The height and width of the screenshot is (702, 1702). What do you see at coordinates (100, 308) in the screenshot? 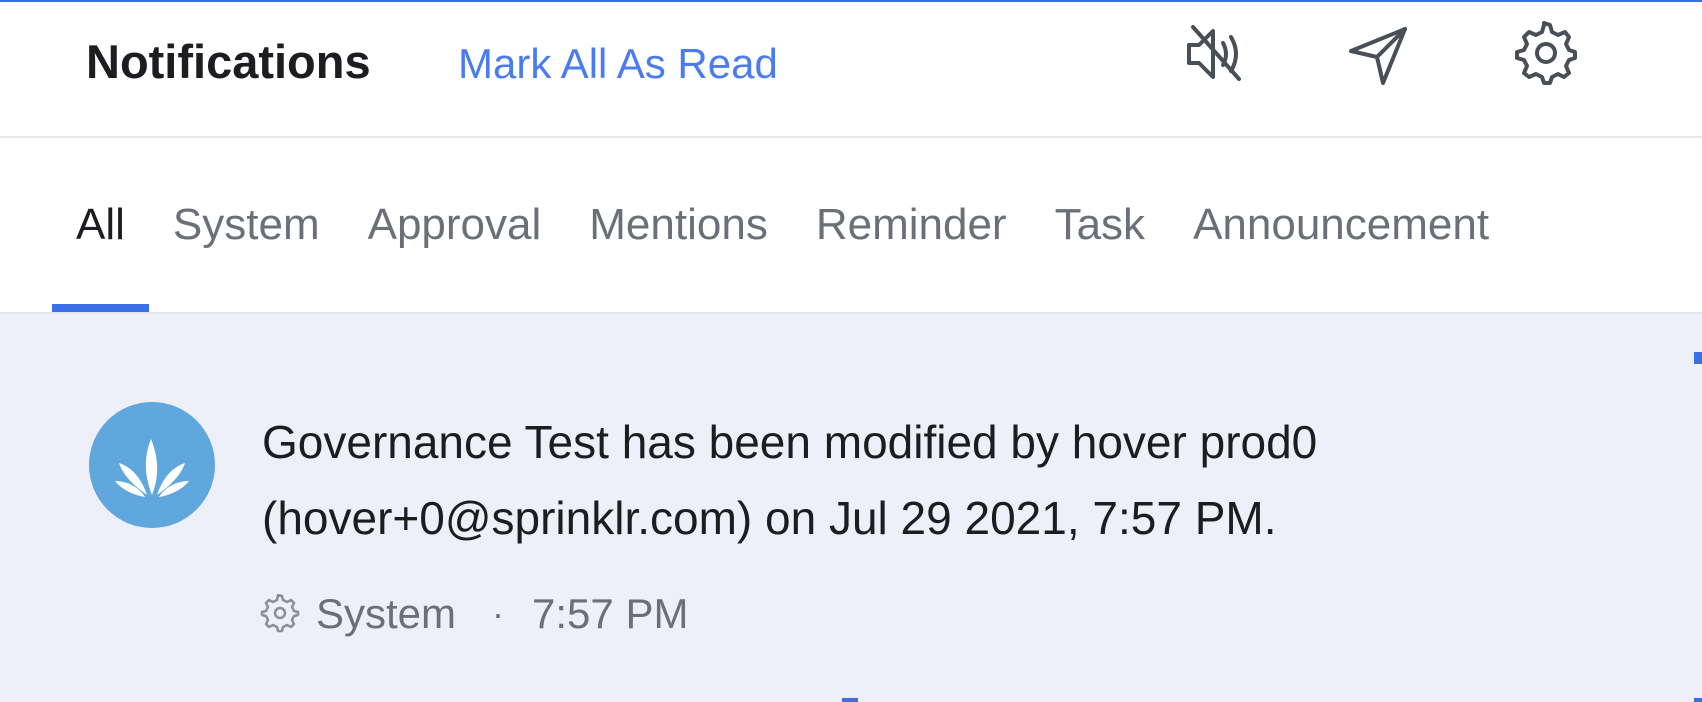
I see `active-tab-indicator` at bounding box center [100, 308].